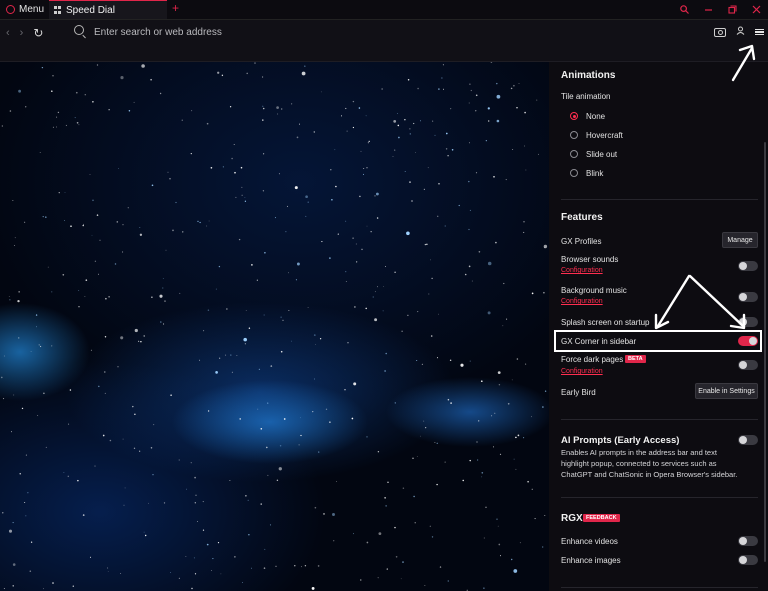 This screenshot has height=591, width=768. I want to click on animations-heading: Animations, so click(588, 75).